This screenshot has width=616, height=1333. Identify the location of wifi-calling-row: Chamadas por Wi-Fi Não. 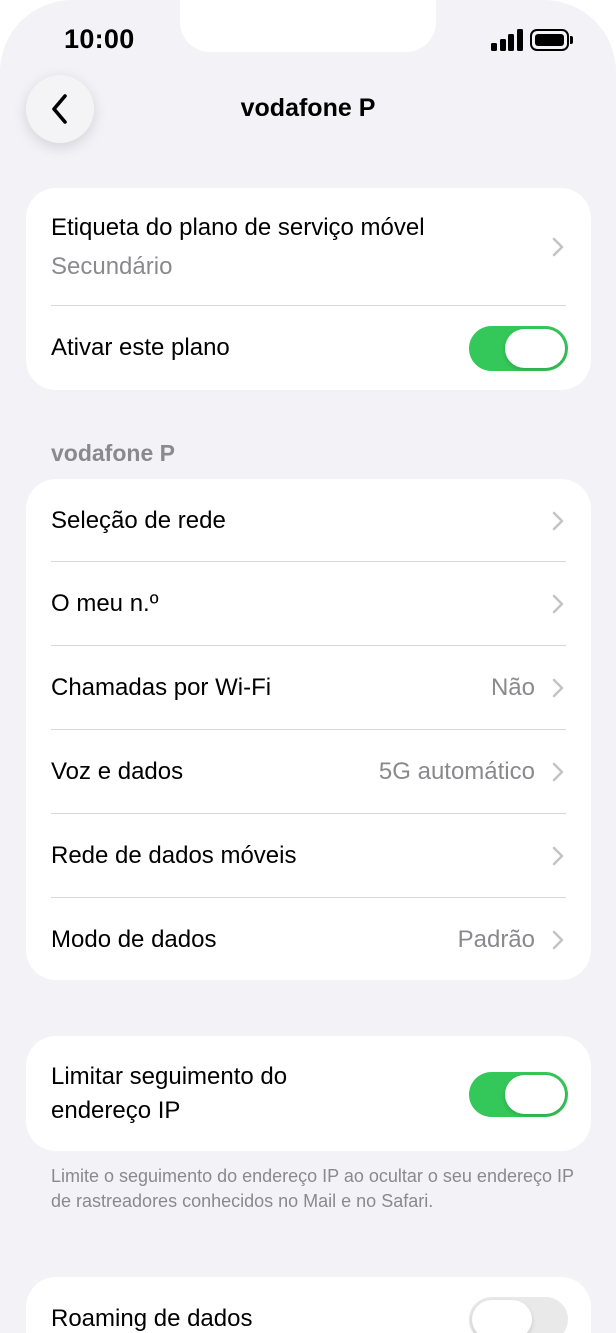
(308, 689).